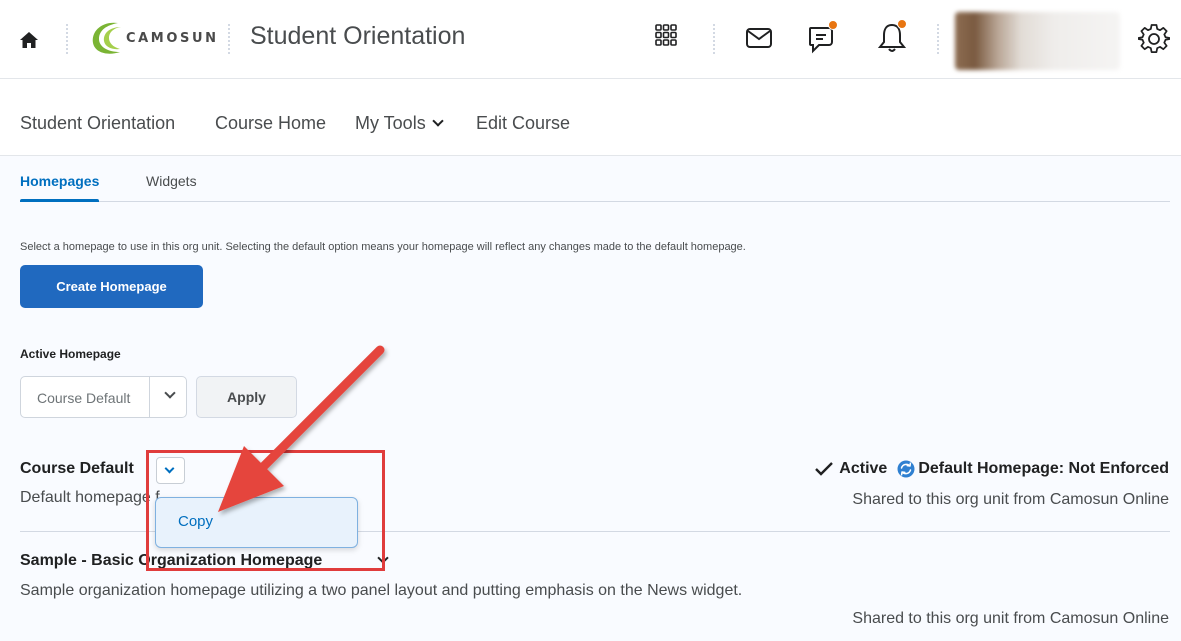  I want to click on default-homepage-icon, so click(906, 469).